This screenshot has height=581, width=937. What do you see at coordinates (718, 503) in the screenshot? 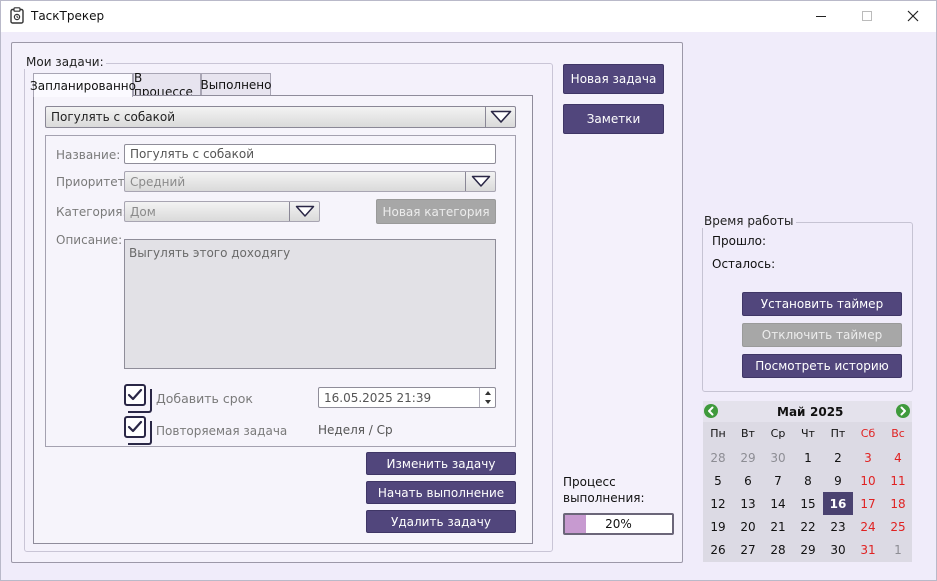
I see `calendar-day: 12` at bounding box center [718, 503].